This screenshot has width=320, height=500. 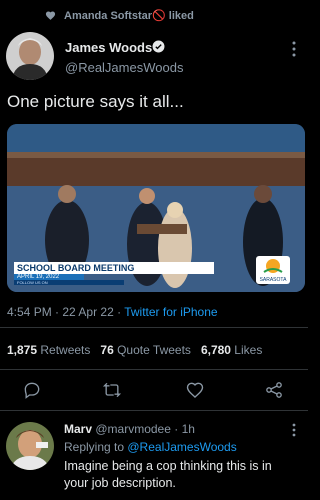 I want to click on likes-count: 6,780, so click(x=215, y=350).